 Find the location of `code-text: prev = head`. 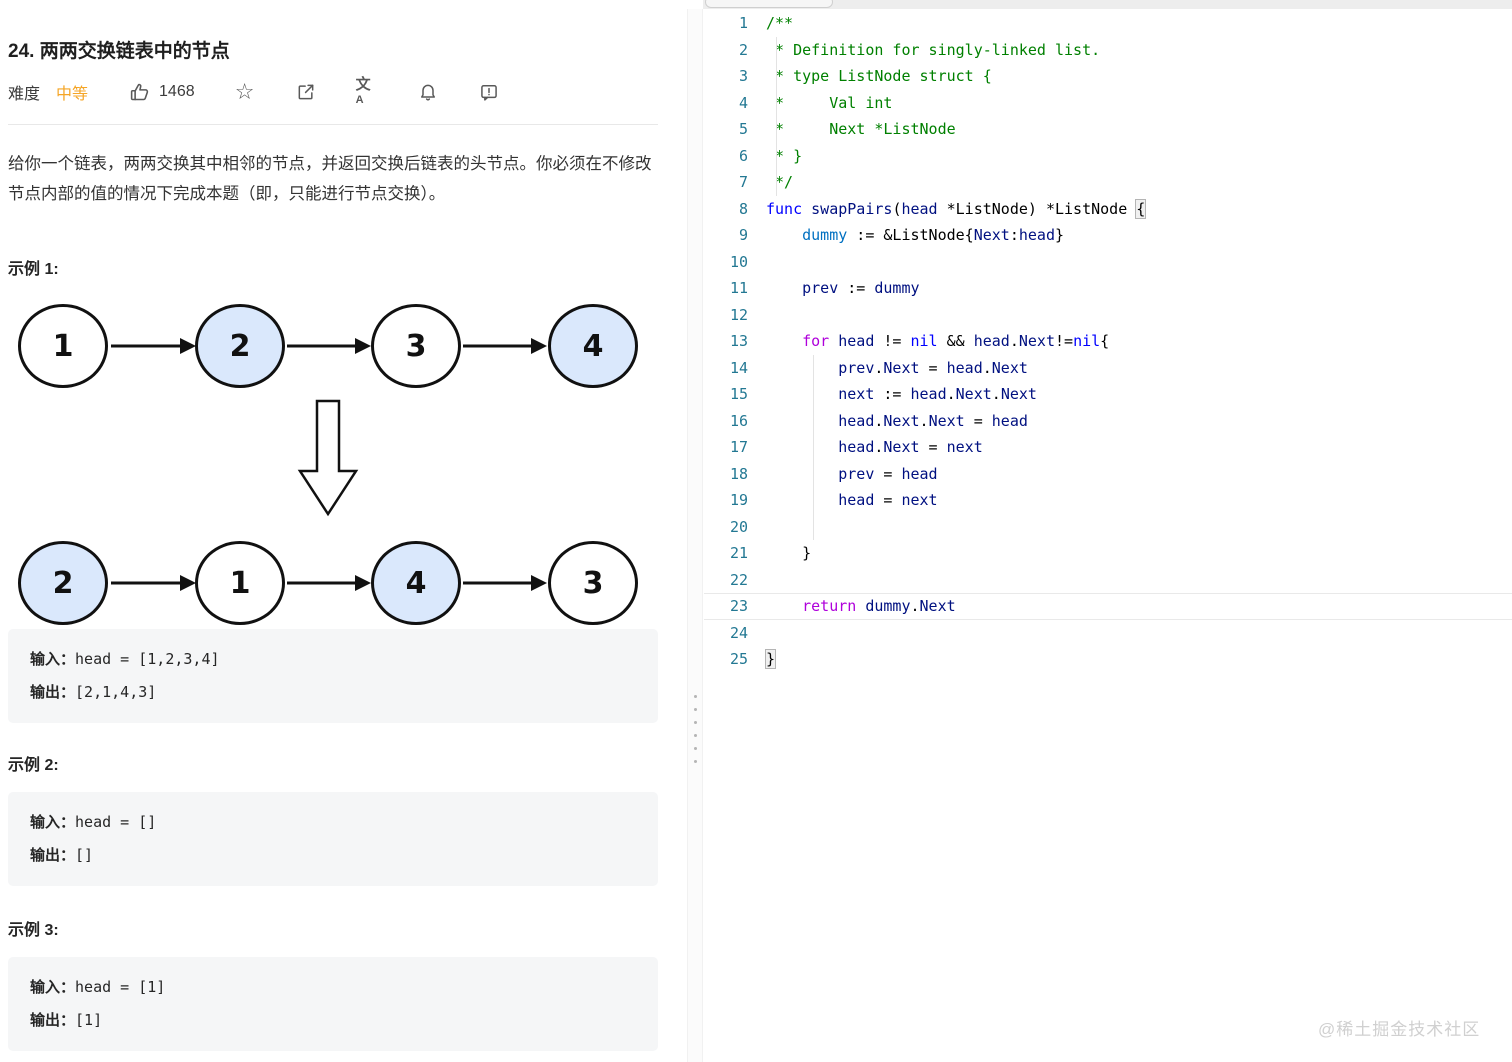

code-text: prev = head is located at coordinates (888, 473).